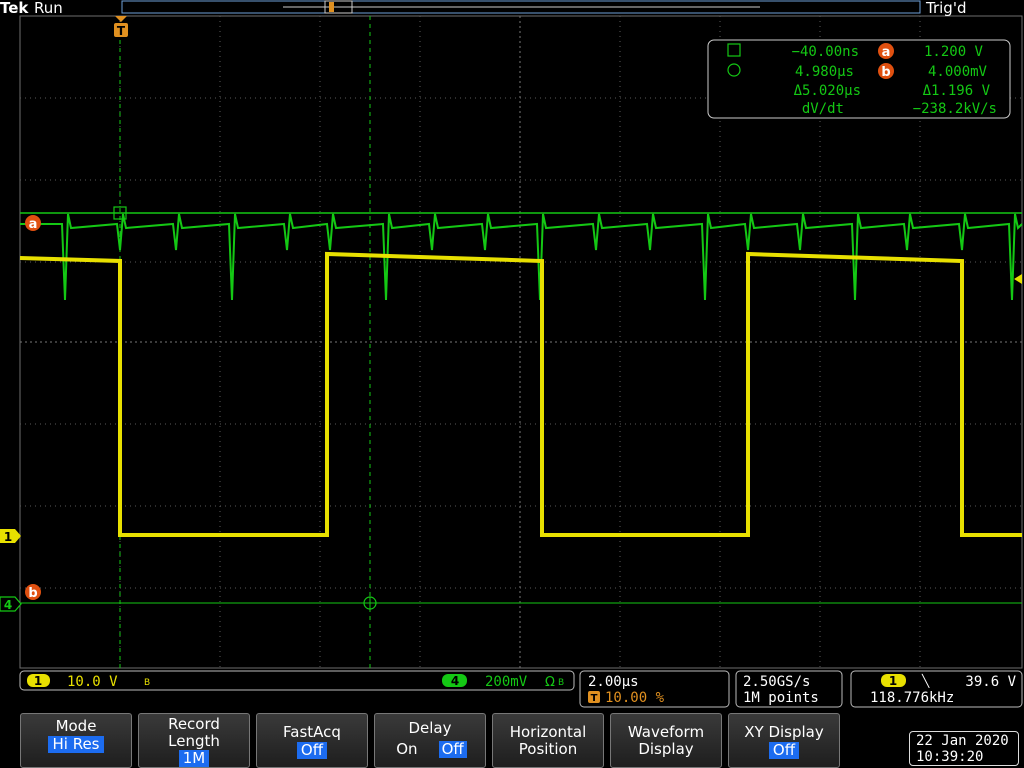  I want to click on tek-brand: Tek, so click(14, 8).